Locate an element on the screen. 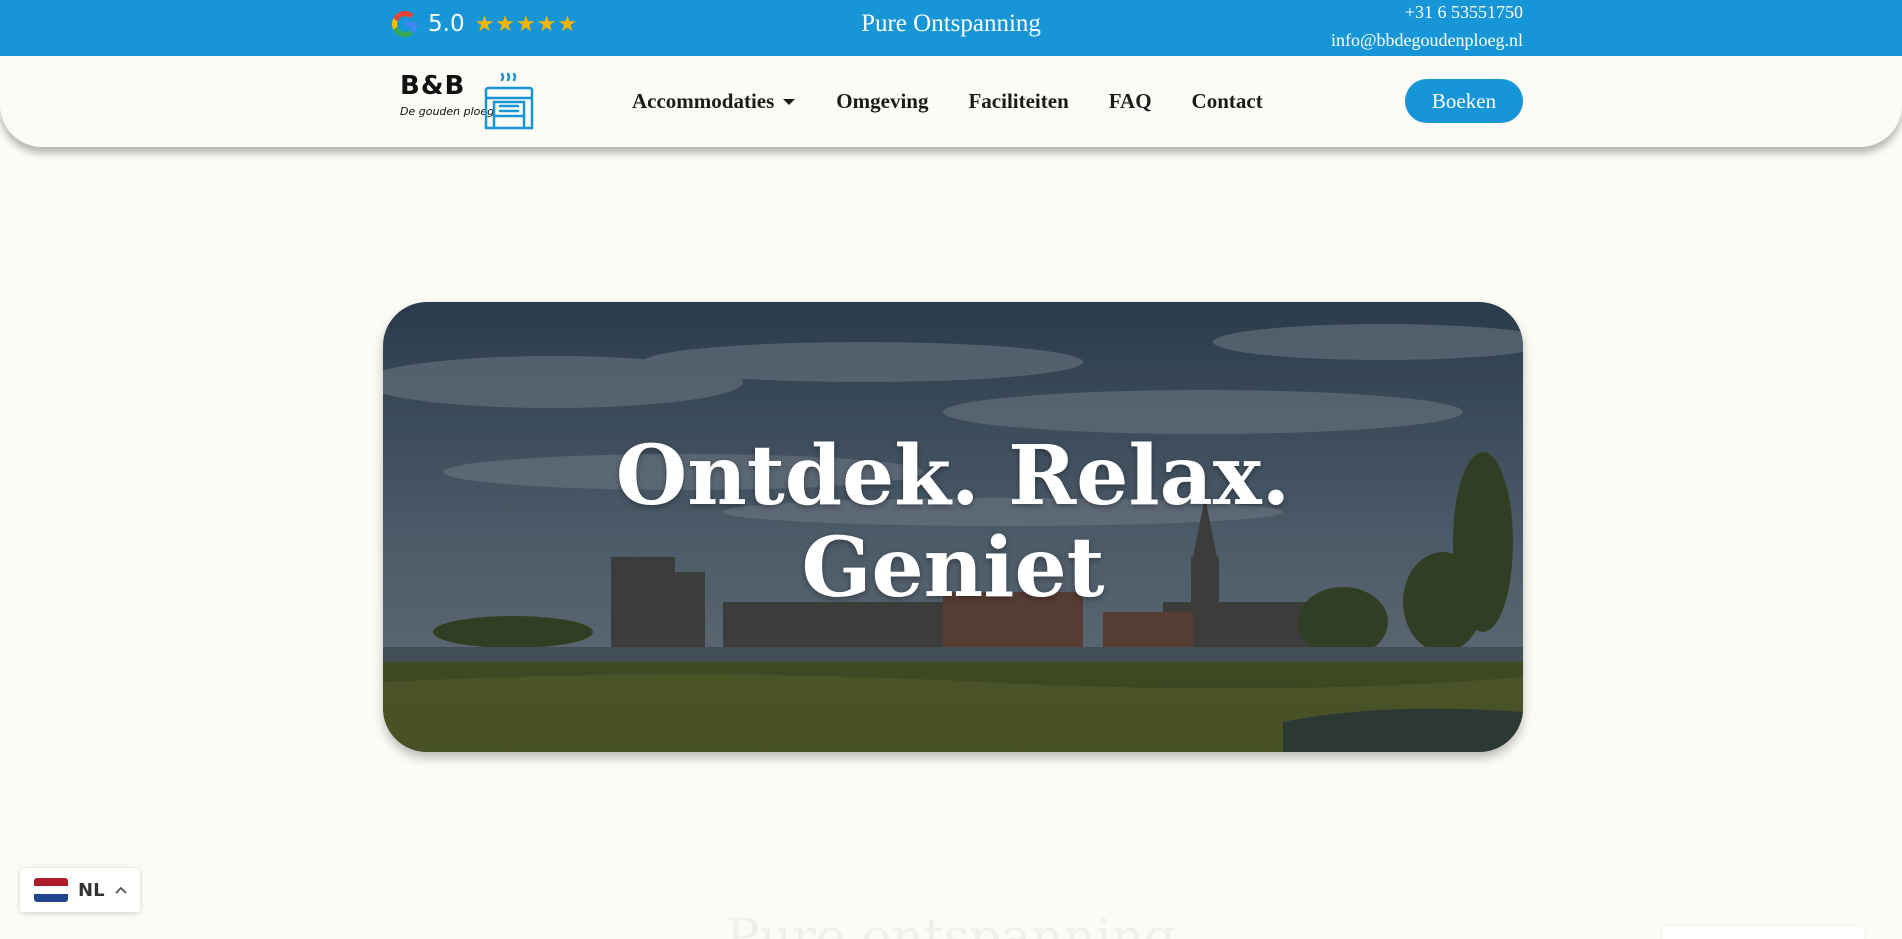  contact-info: +31 6 53551750 info@bbdegoudenploeg.nl is located at coordinates (1427, 27).